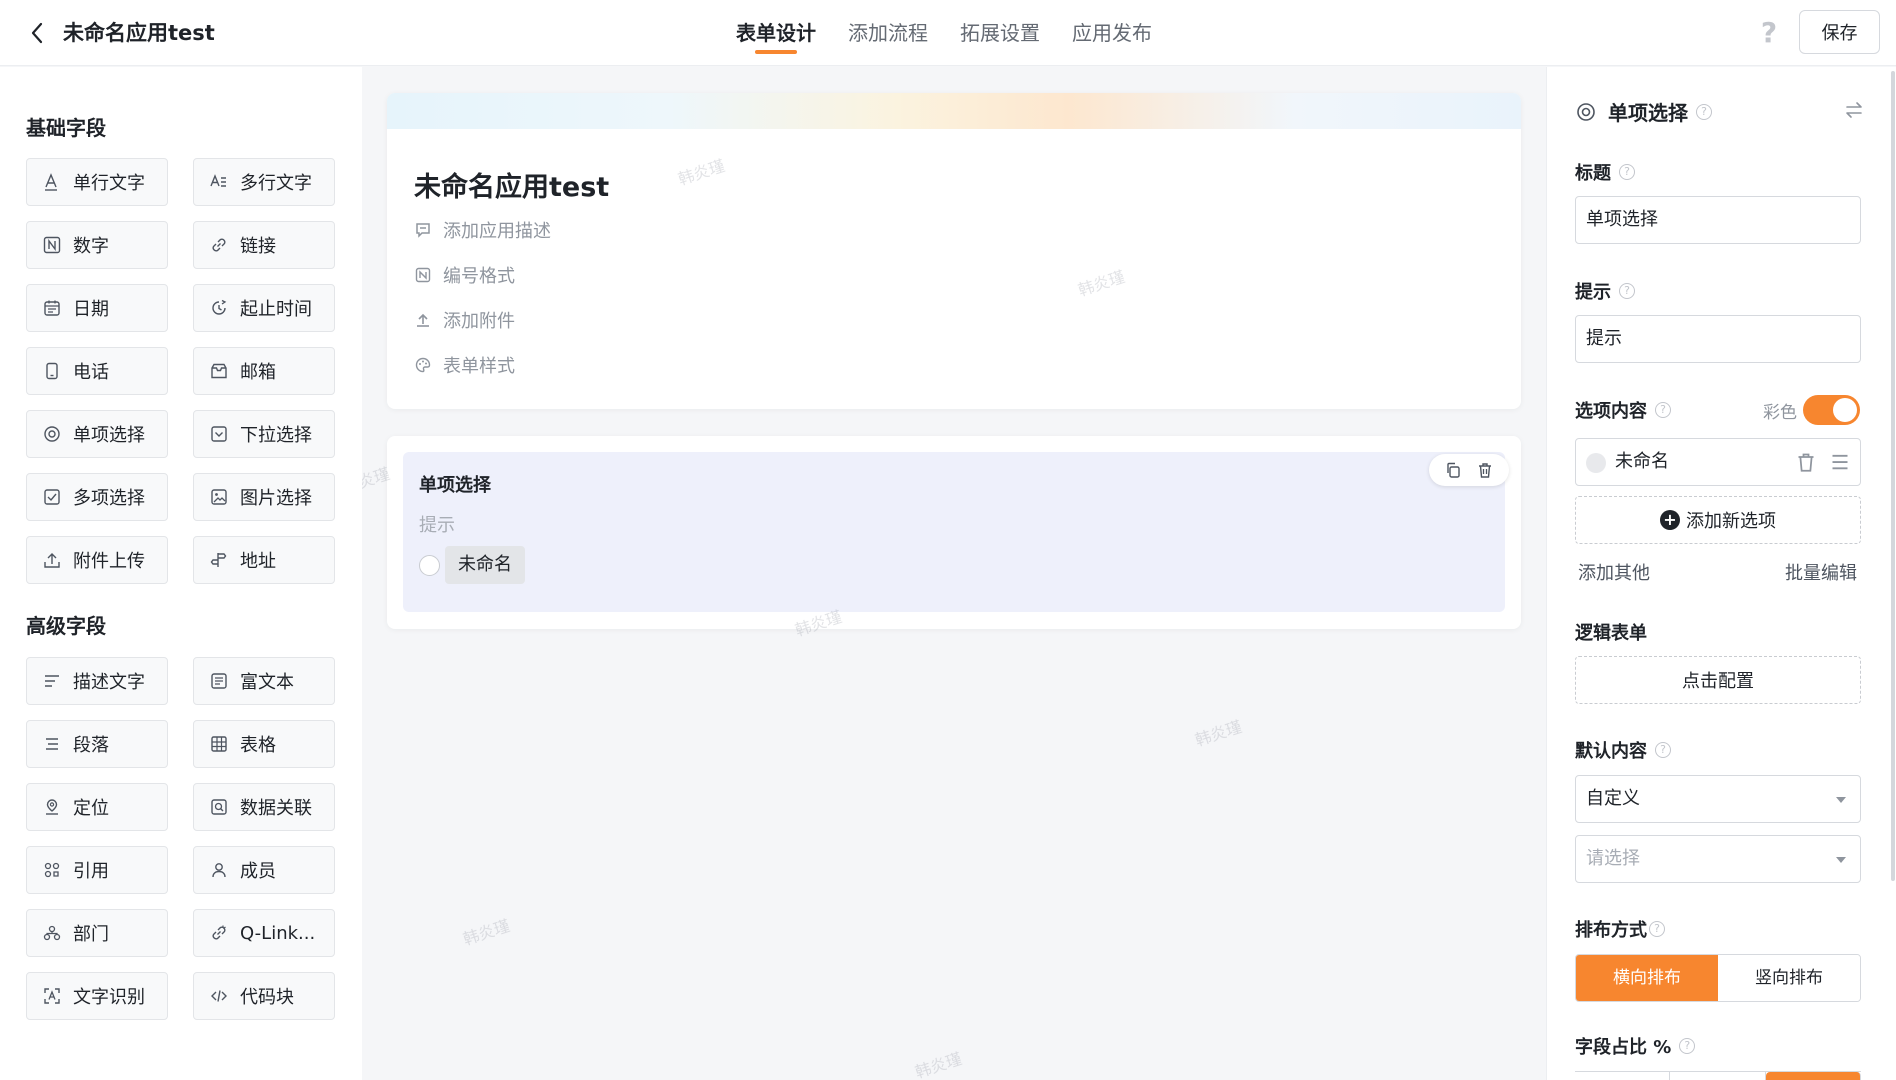 Image resolution: width=1896 pixels, height=1080 pixels. I want to click on palette-field-label: 成员, so click(258, 871).